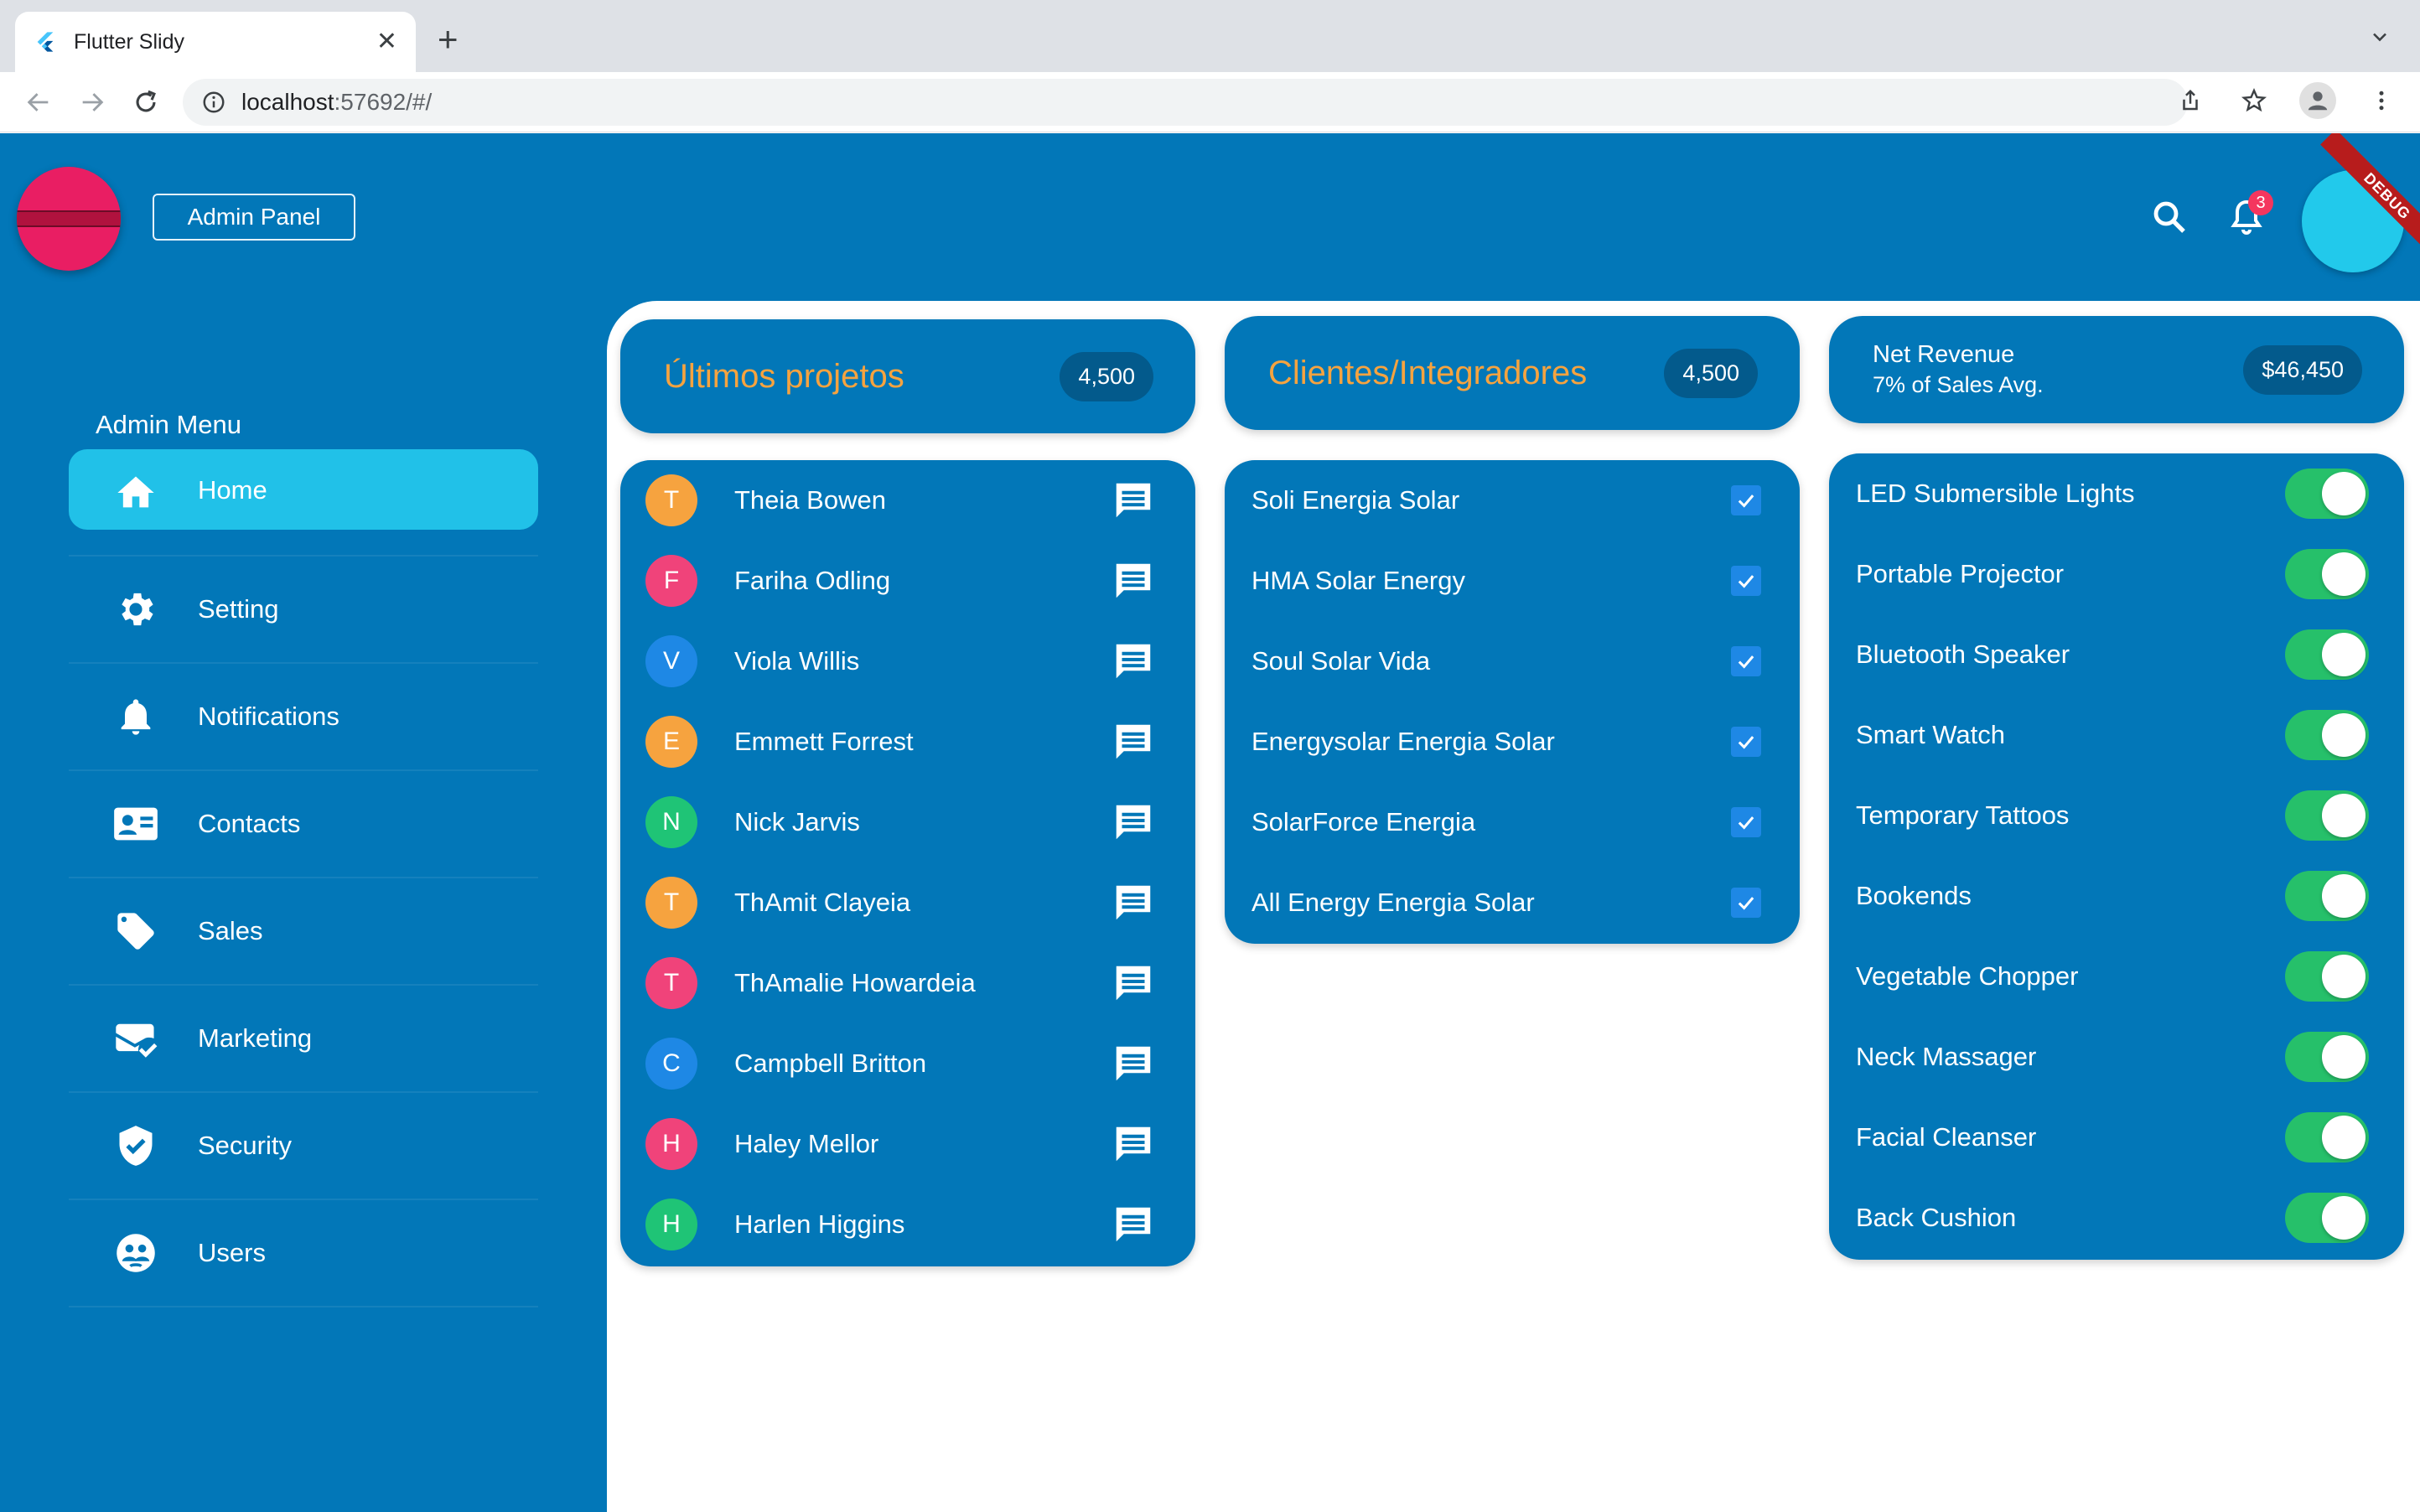  I want to click on address-bar: localhost:57692/#/, so click(1185, 102).